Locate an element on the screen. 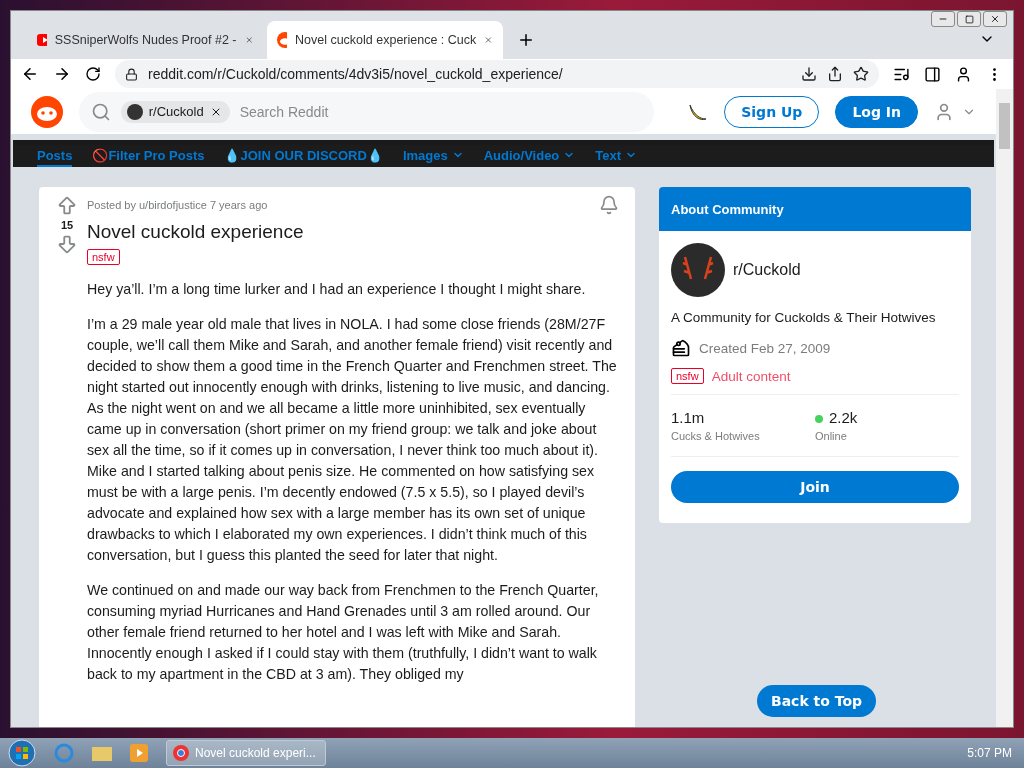 Image resolution: width=1024 pixels, height=768 pixels. stat-value: 2.2k is located at coordinates (887, 417).